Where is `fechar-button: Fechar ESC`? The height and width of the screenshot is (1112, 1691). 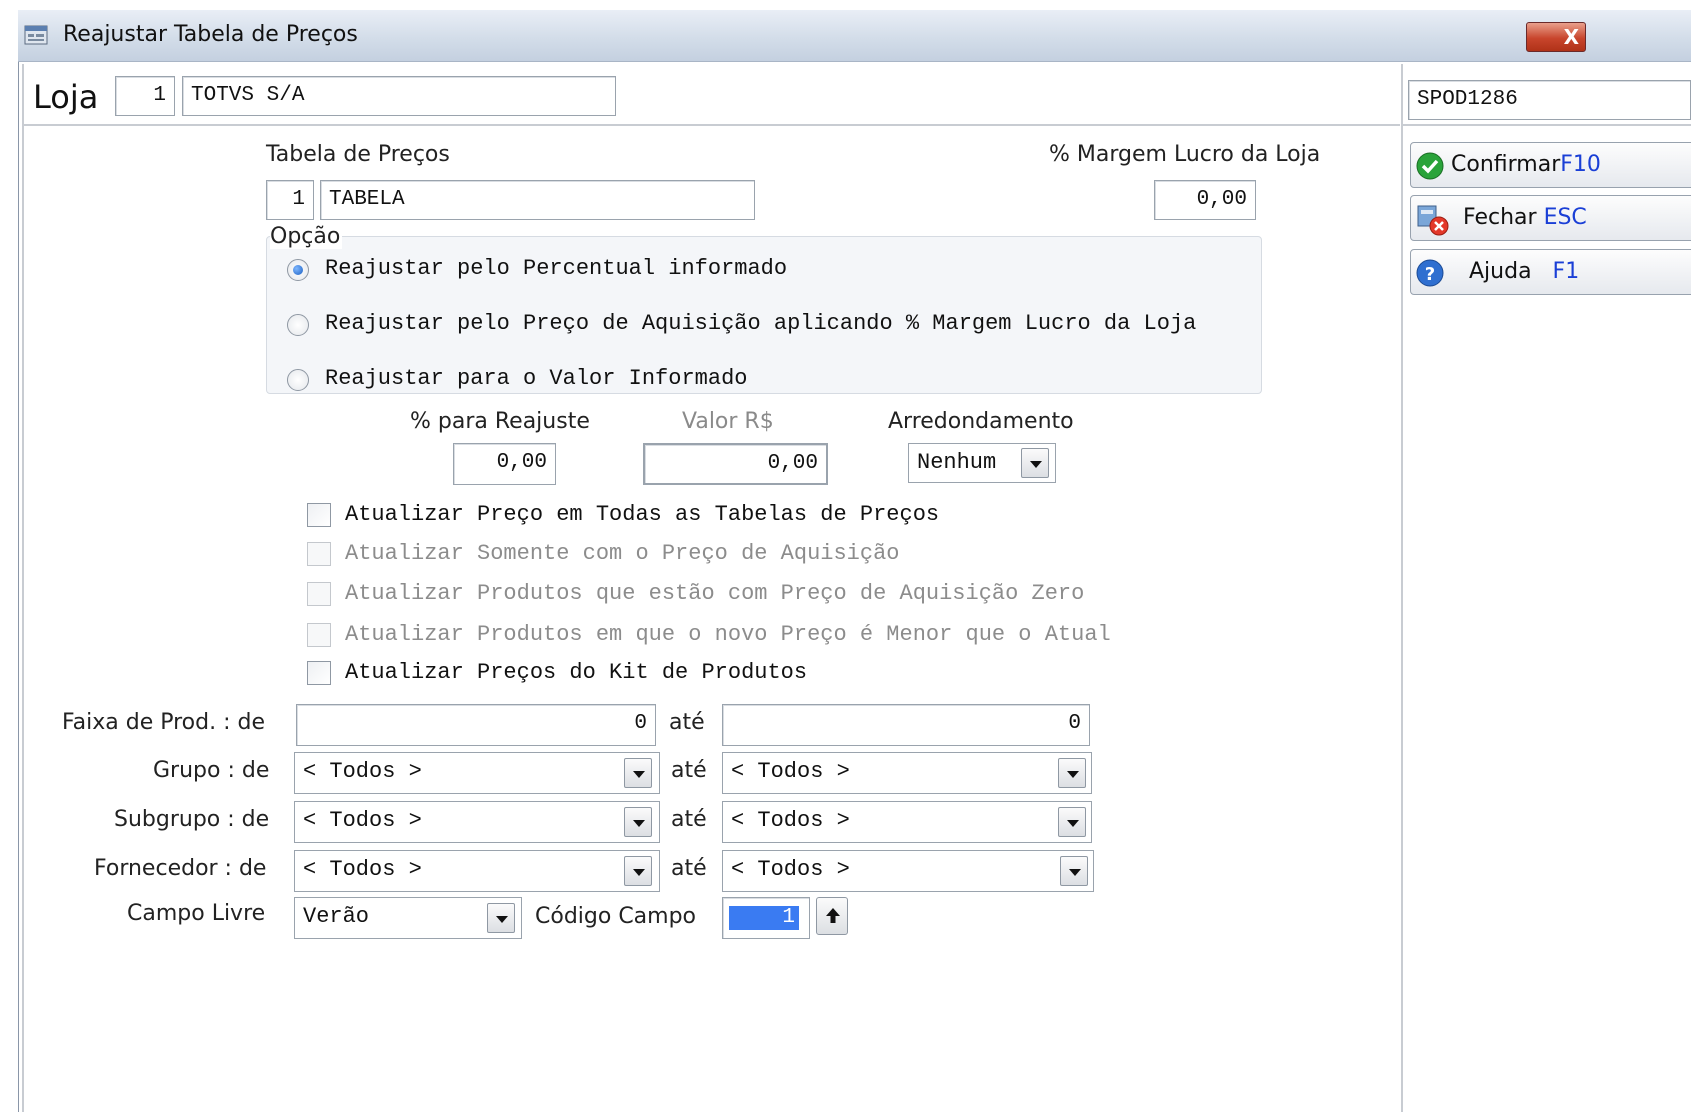
fechar-button: Fechar ESC is located at coordinates (1550, 218).